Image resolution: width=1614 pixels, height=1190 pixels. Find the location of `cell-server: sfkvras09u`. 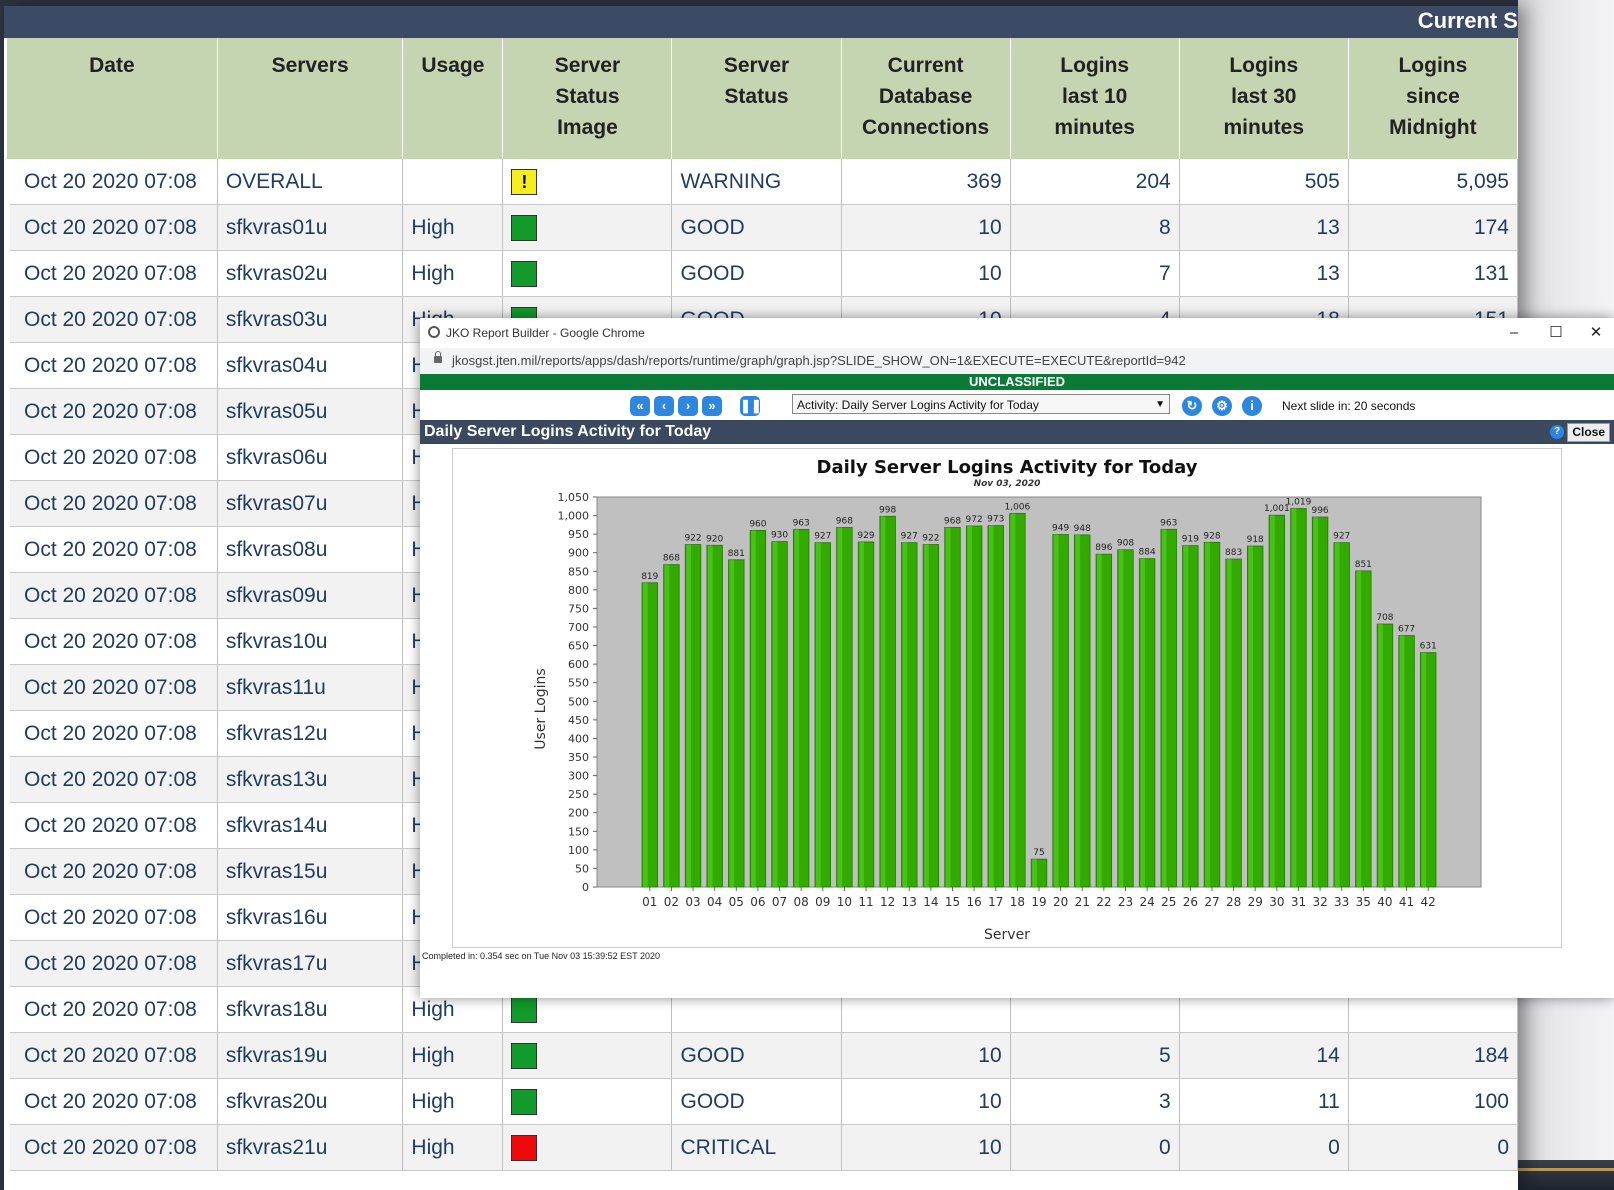

cell-server: sfkvras09u is located at coordinates (310, 595).